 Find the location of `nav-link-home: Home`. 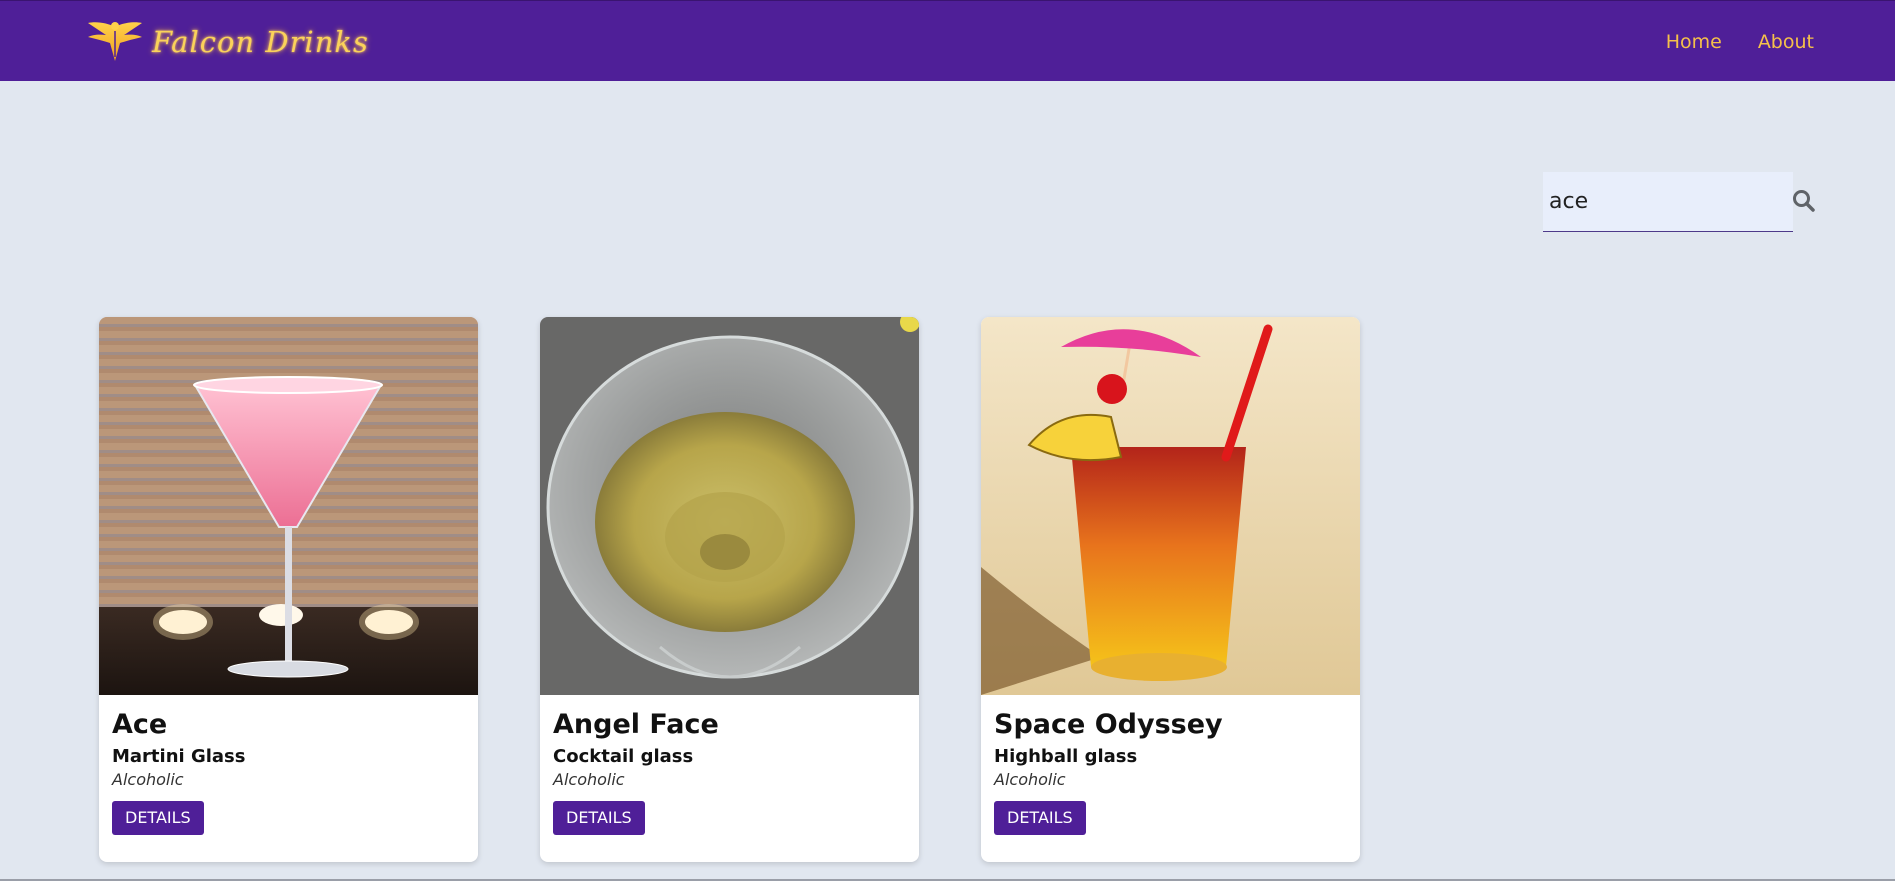

nav-link-home: Home is located at coordinates (1694, 42).